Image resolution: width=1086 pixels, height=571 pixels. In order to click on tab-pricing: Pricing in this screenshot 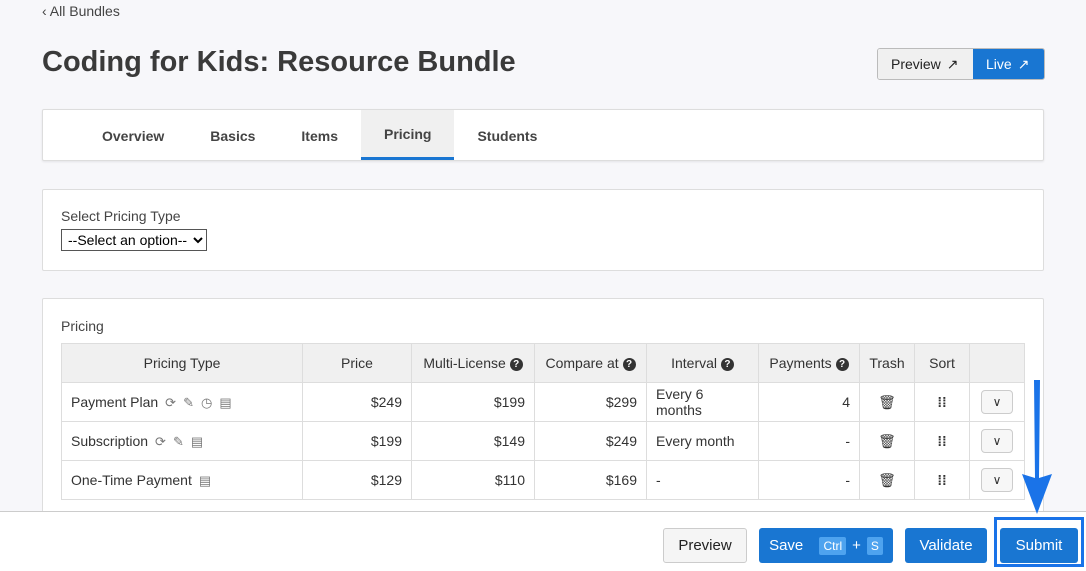, I will do `click(408, 135)`.